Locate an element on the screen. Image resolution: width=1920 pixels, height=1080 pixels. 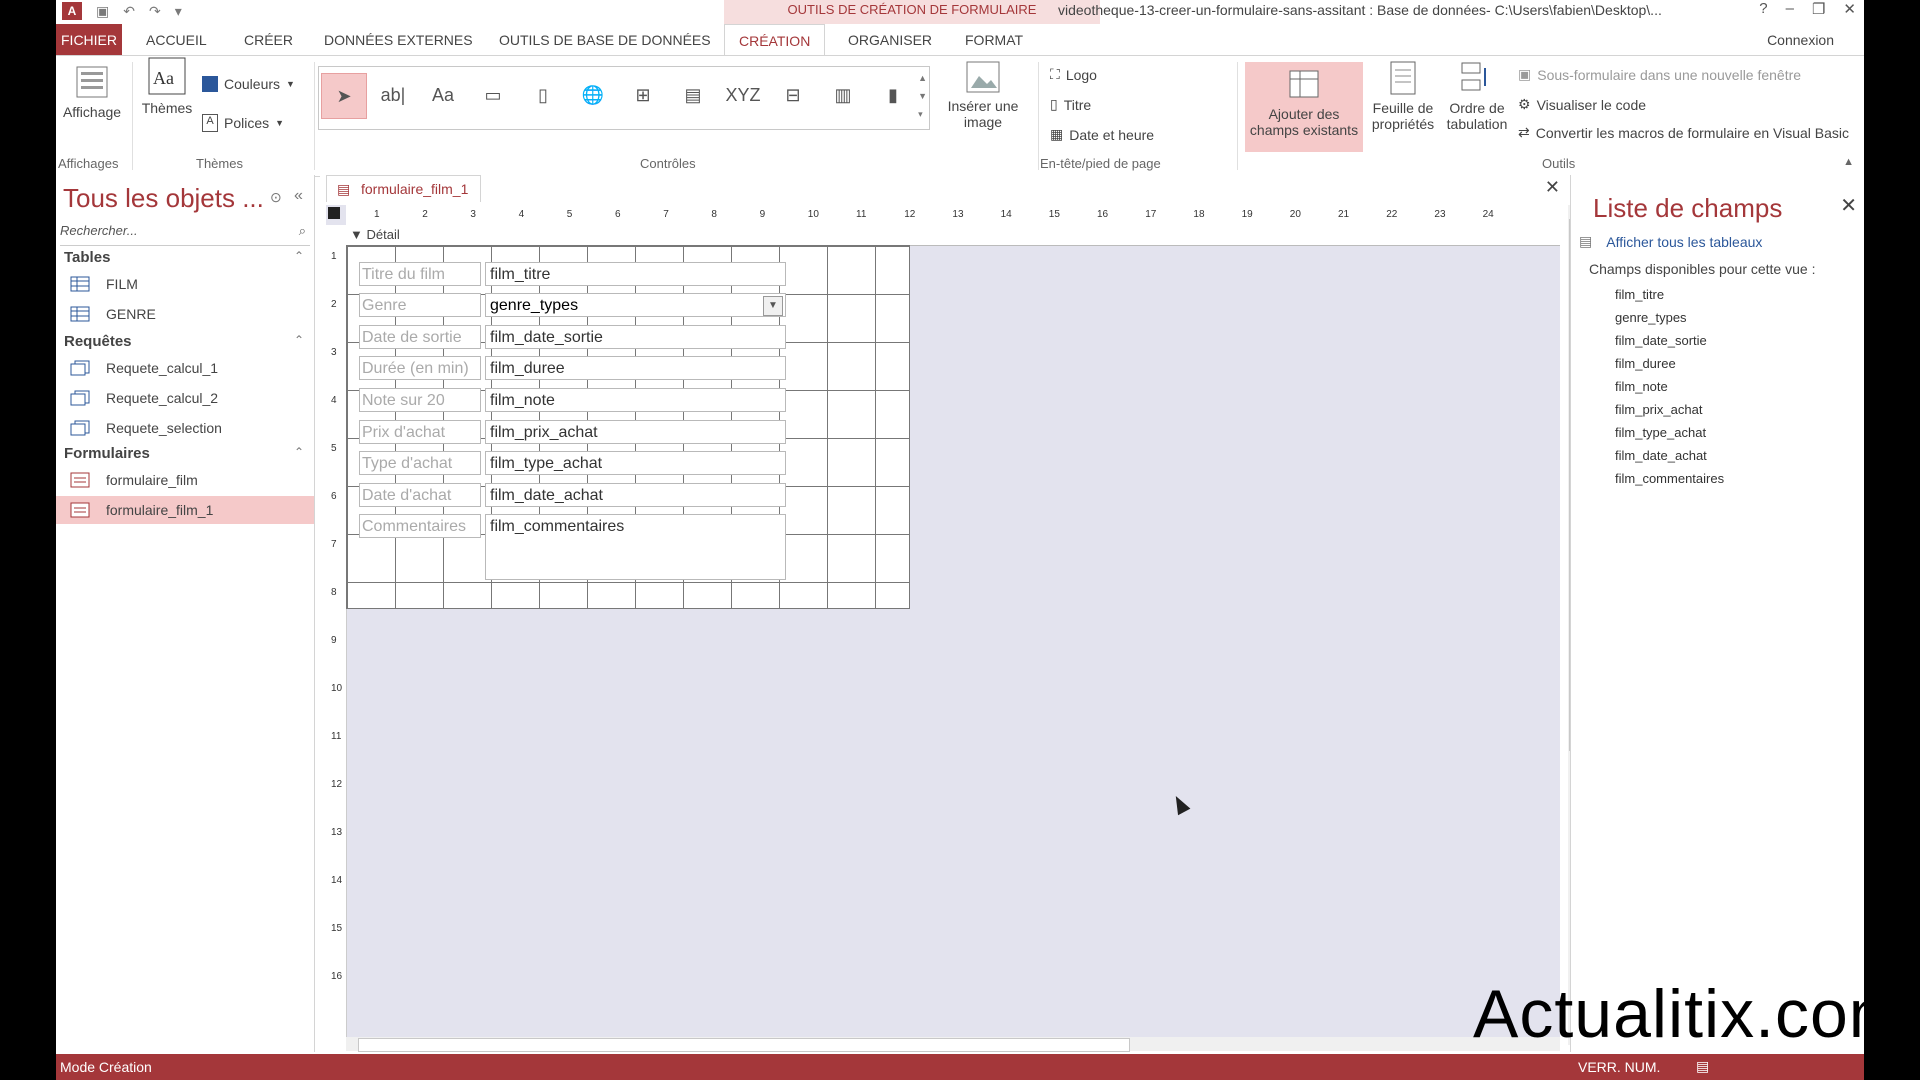
title-button: ▯ Titre is located at coordinates (1070, 104).